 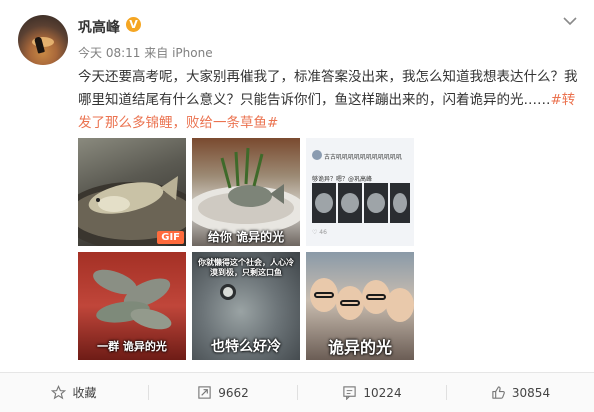 What do you see at coordinates (84, 393) in the screenshot?
I see `favorite-label: 收藏` at bounding box center [84, 393].